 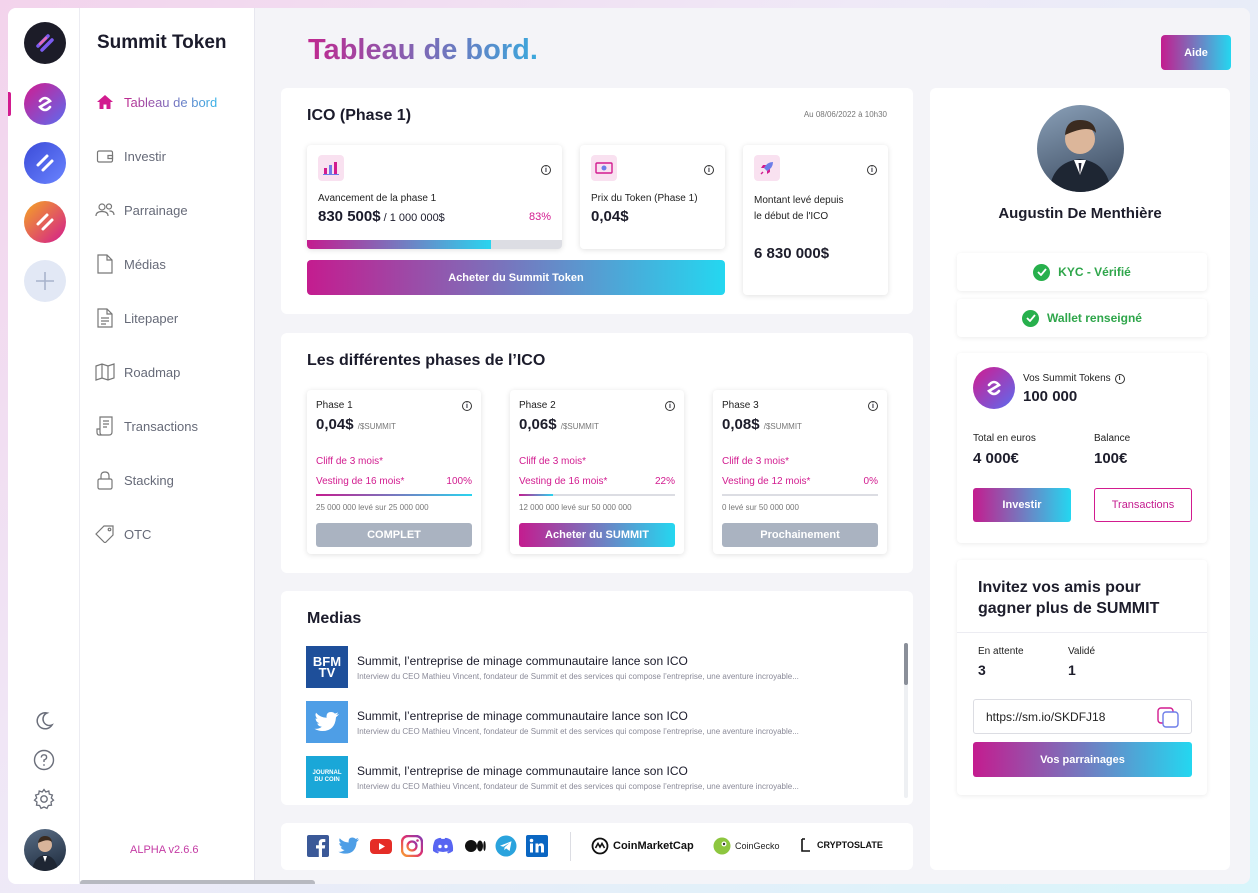 I want to click on price-value: 0,04$, so click(x=610, y=216).